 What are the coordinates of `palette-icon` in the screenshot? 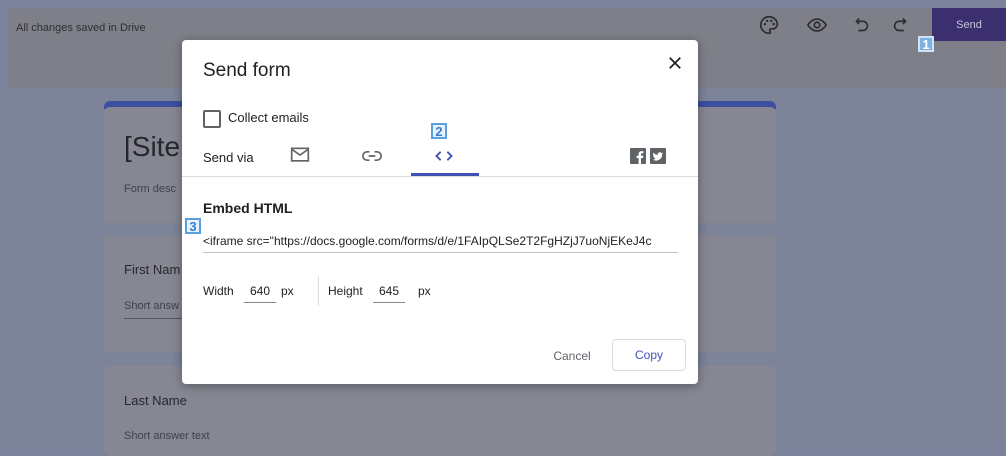 It's located at (769, 25).